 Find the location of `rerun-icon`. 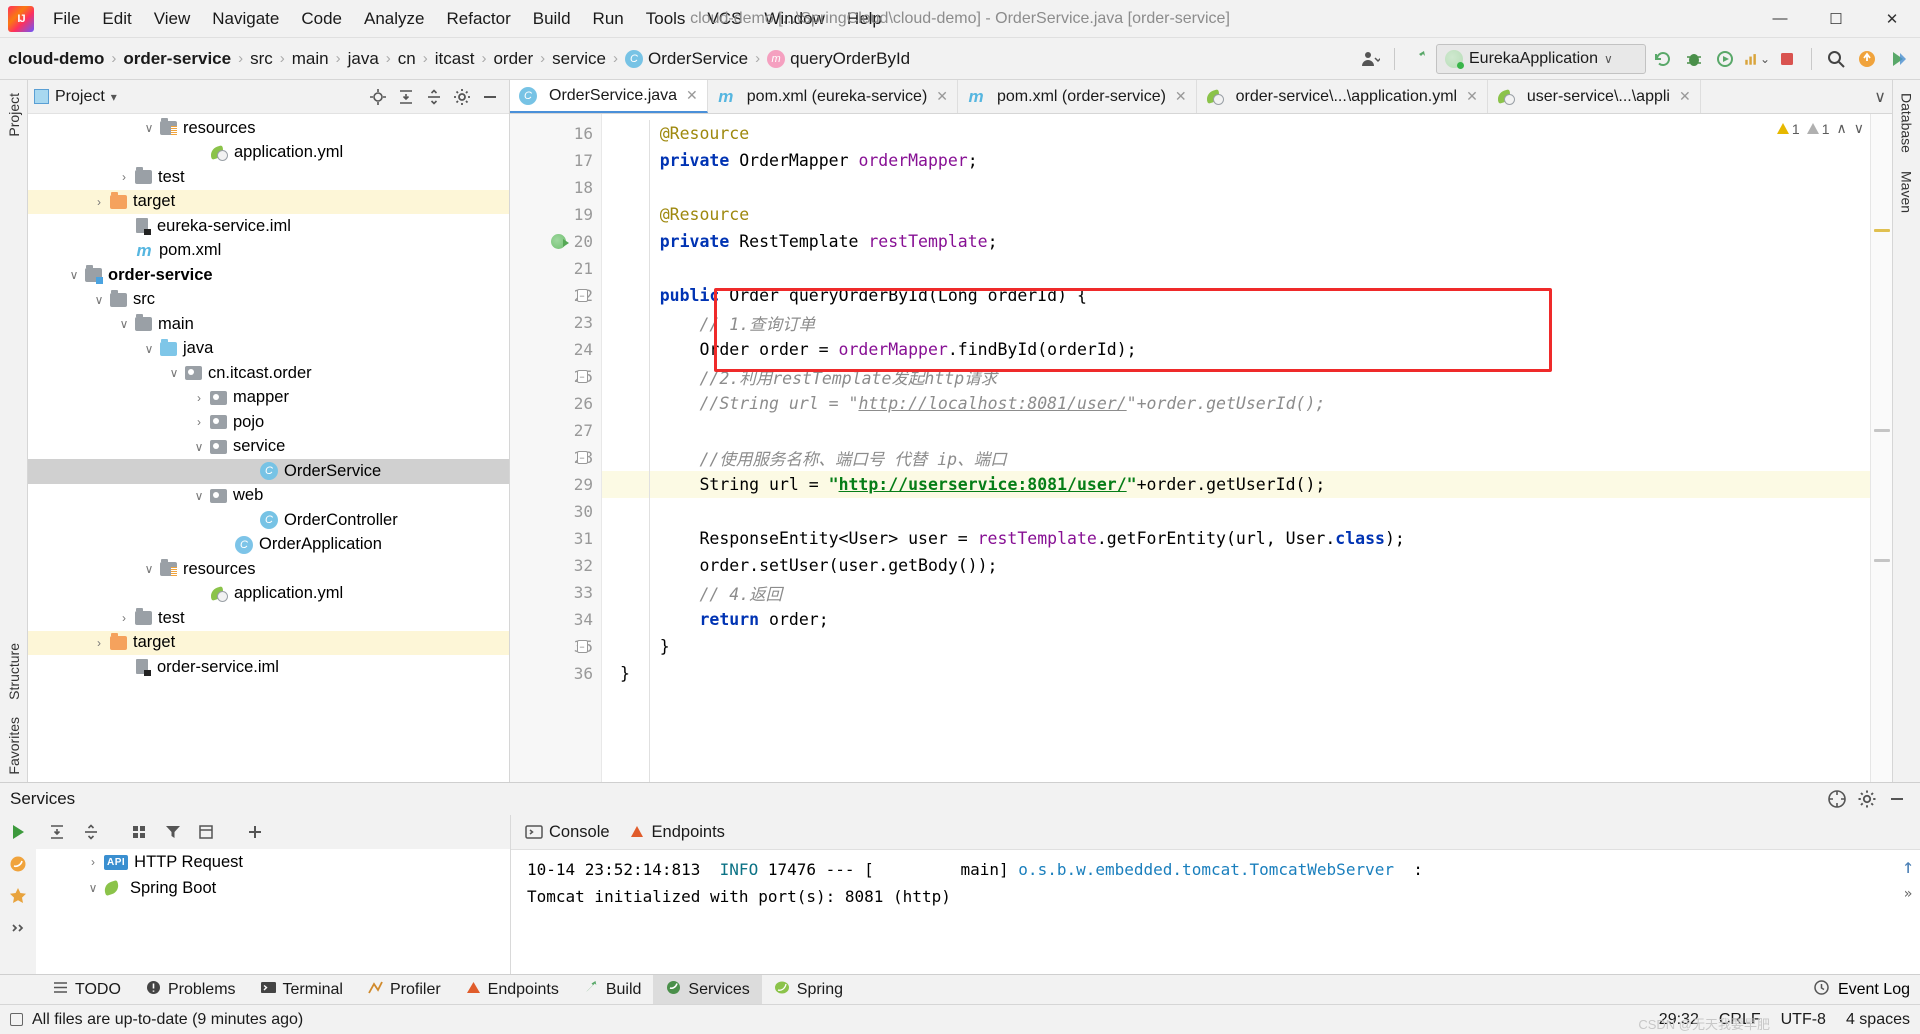

rerun-icon is located at coordinates (1663, 59).